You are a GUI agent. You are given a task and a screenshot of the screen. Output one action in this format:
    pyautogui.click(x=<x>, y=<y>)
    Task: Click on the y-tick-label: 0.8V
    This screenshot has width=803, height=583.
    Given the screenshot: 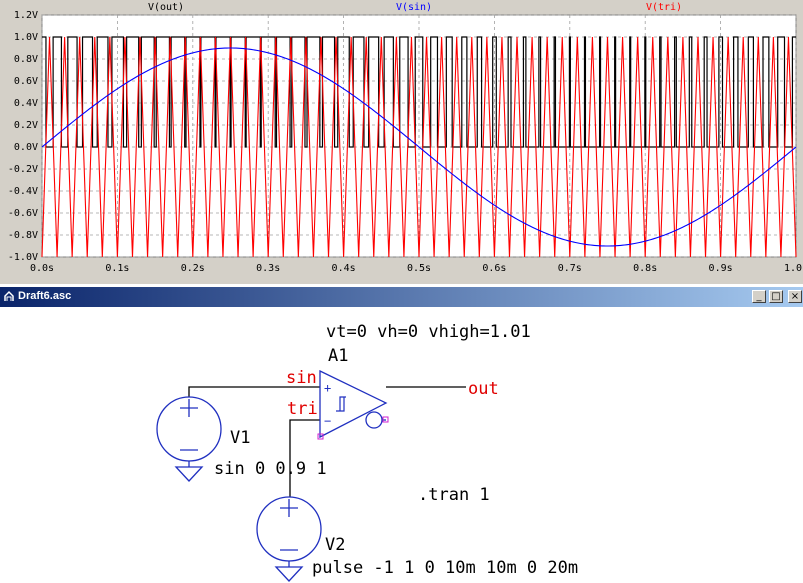 What is the action you would take?
    pyautogui.click(x=26, y=59)
    